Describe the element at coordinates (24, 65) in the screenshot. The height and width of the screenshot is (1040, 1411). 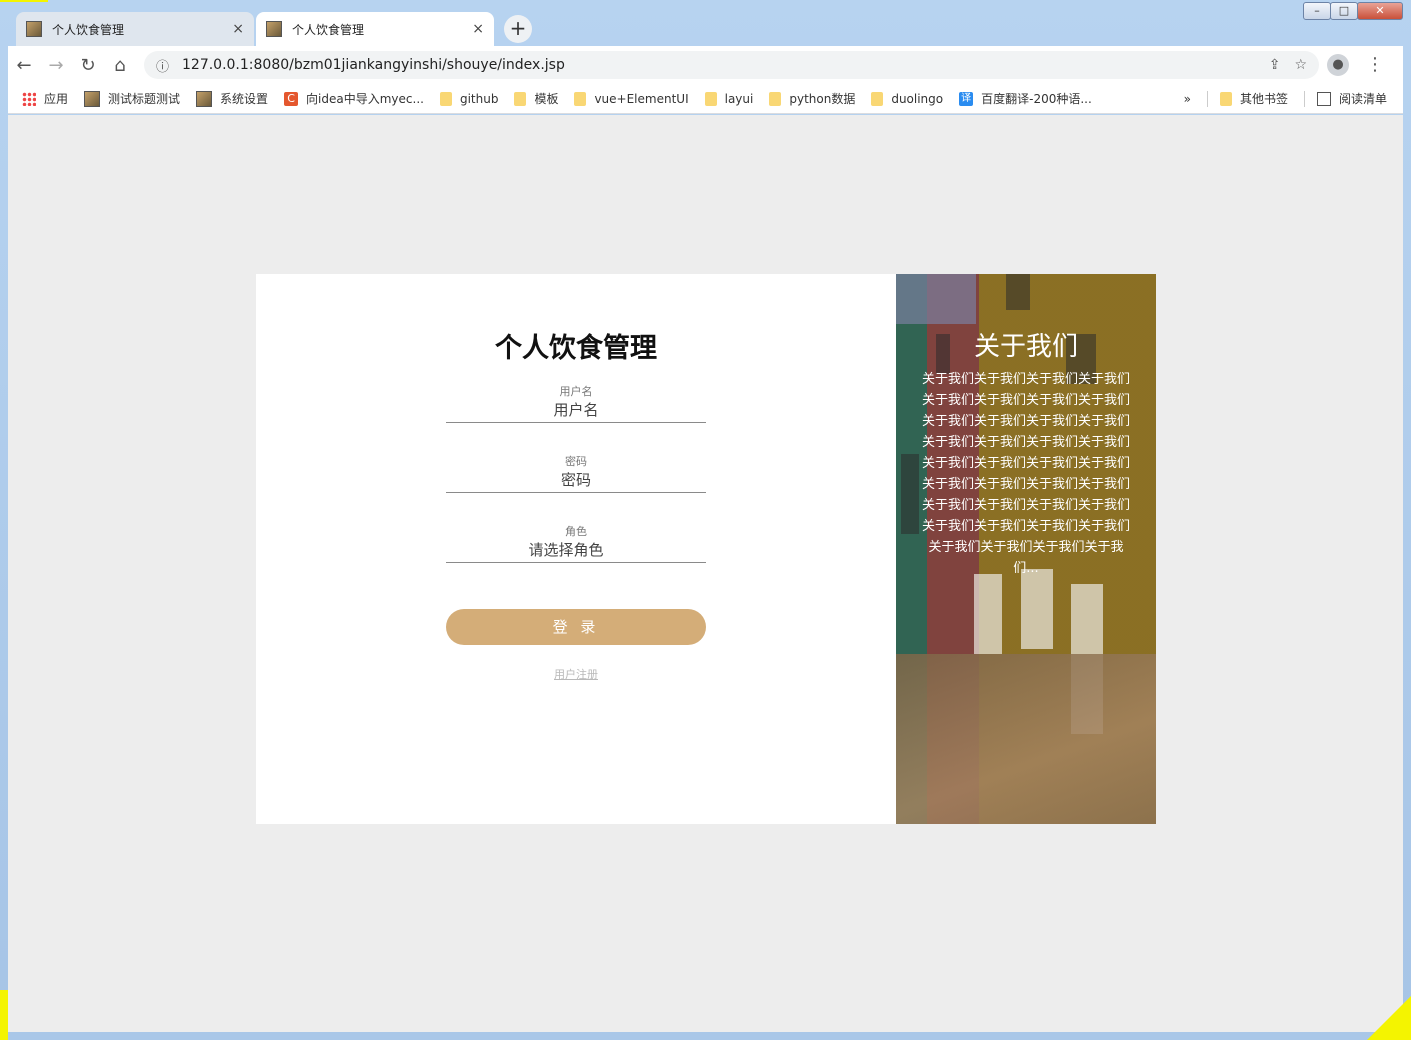
I see `back-icon: ←` at that location.